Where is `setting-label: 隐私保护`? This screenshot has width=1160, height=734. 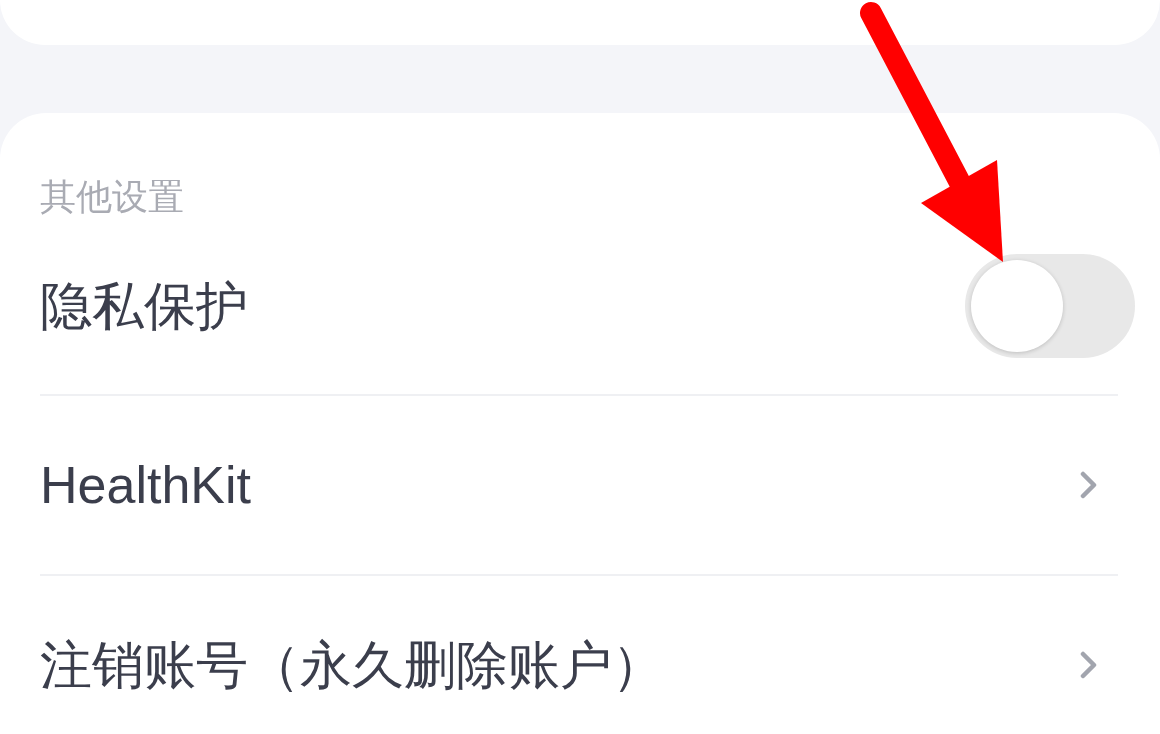 setting-label: 隐私保护 is located at coordinates (144, 306).